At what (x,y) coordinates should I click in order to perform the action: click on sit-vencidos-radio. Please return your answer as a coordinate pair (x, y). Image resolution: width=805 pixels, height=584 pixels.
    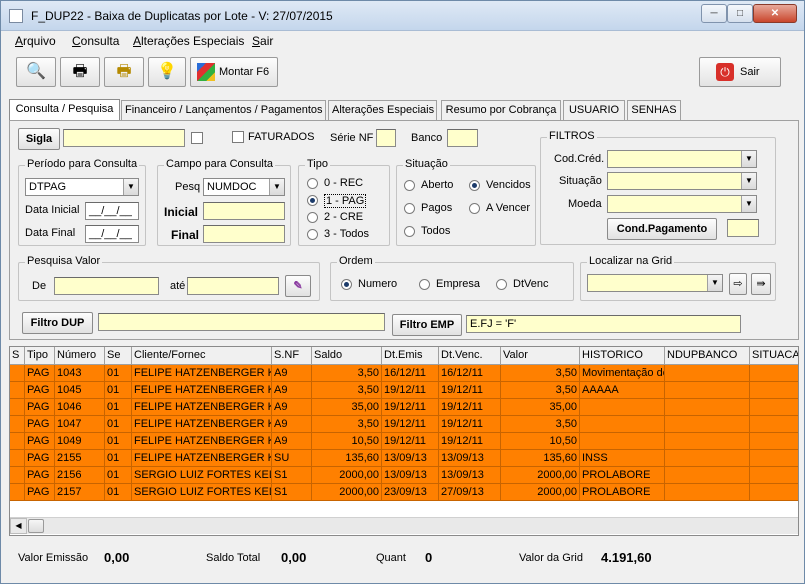
    Looking at the image, I should click on (474, 185).